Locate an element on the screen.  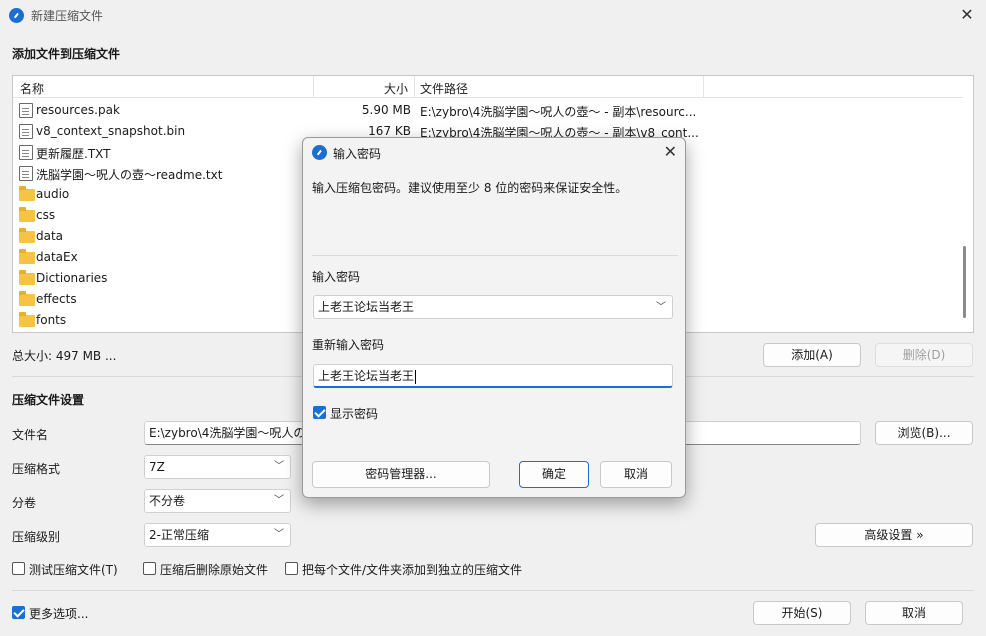
format-label: 压缩格式 is located at coordinates (36, 469).